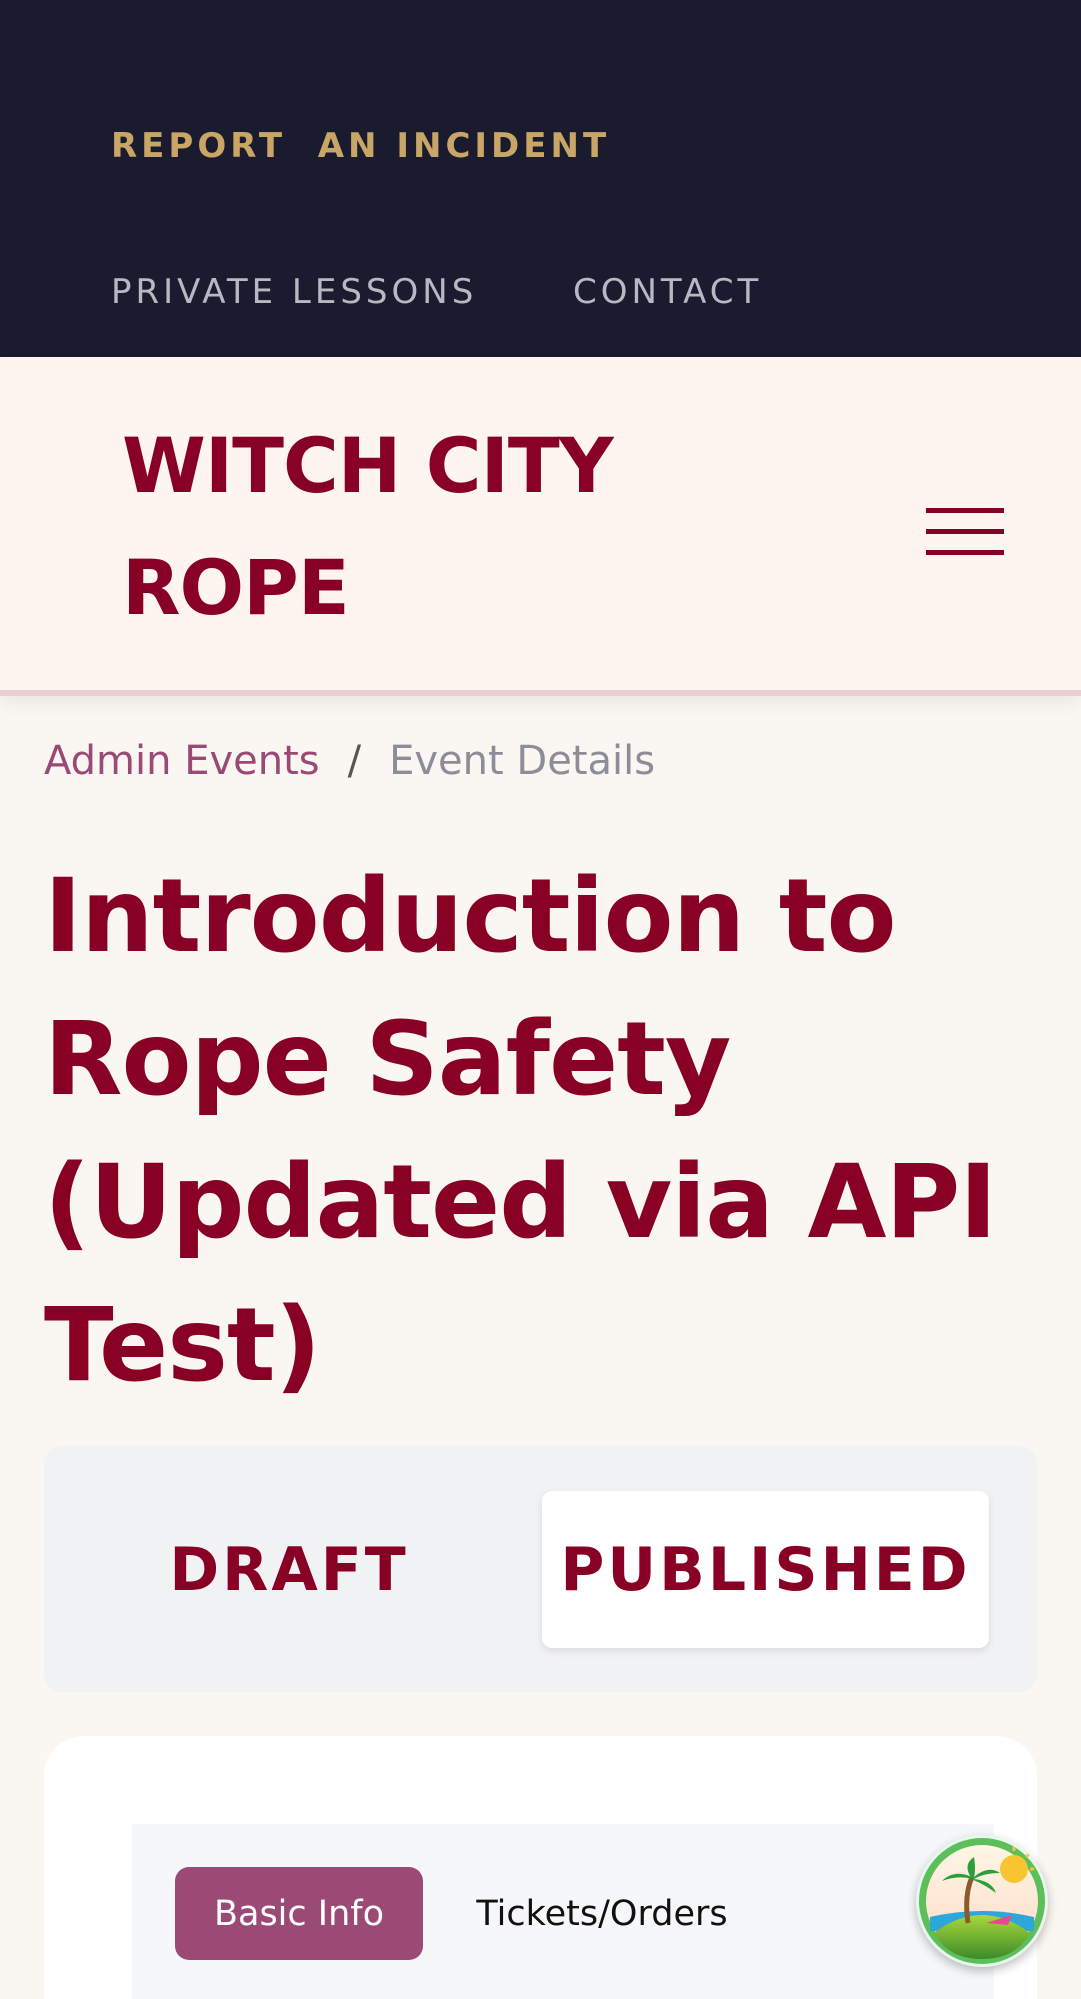  Describe the element at coordinates (182, 761) in the screenshot. I see `breadcrumb-admin-events: Admin Events` at that location.